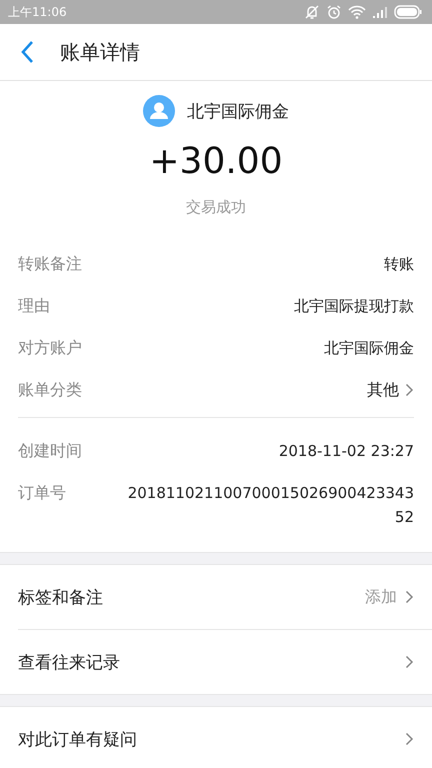  What do you see at coordinates (334, 12) in the screenshot?
I see `alarm-icon` at bounding box center [334, 12].